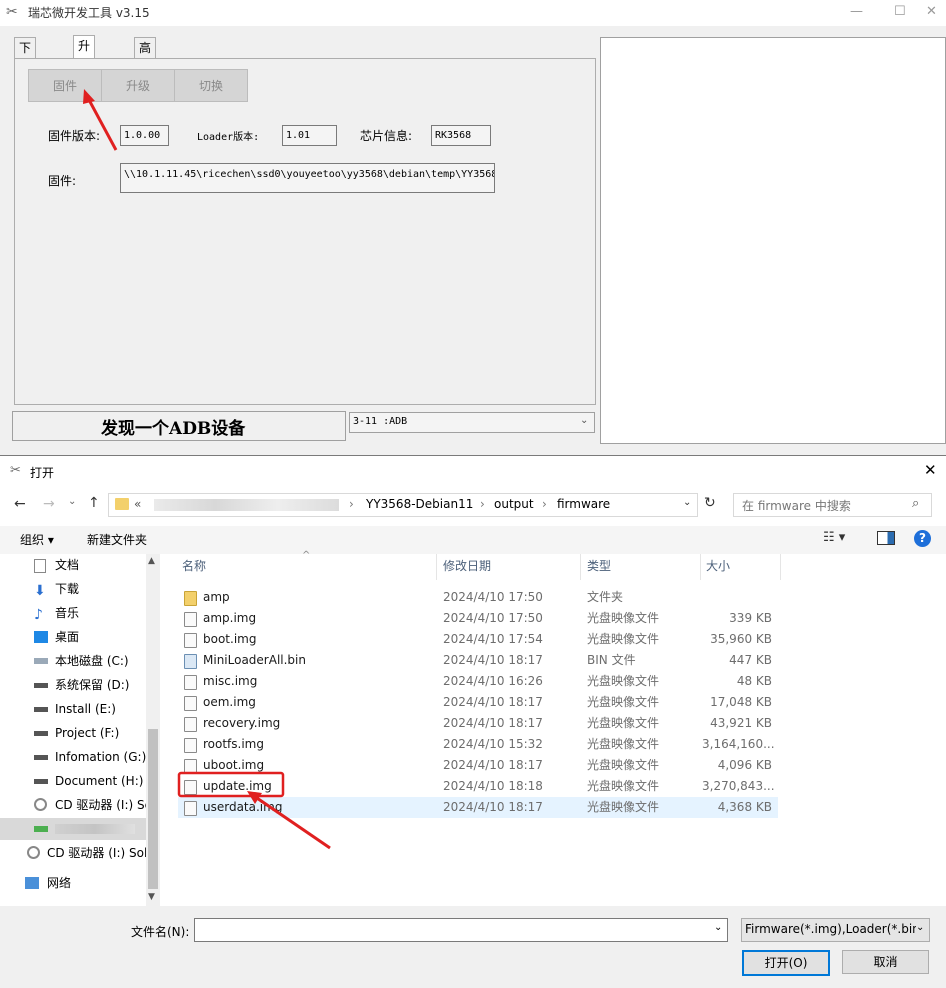 The width and height of the screenshot is (946, 988). Describe the element at coordinates (20, 504) in the screenshot. I see `back-icon: ←` at that location.